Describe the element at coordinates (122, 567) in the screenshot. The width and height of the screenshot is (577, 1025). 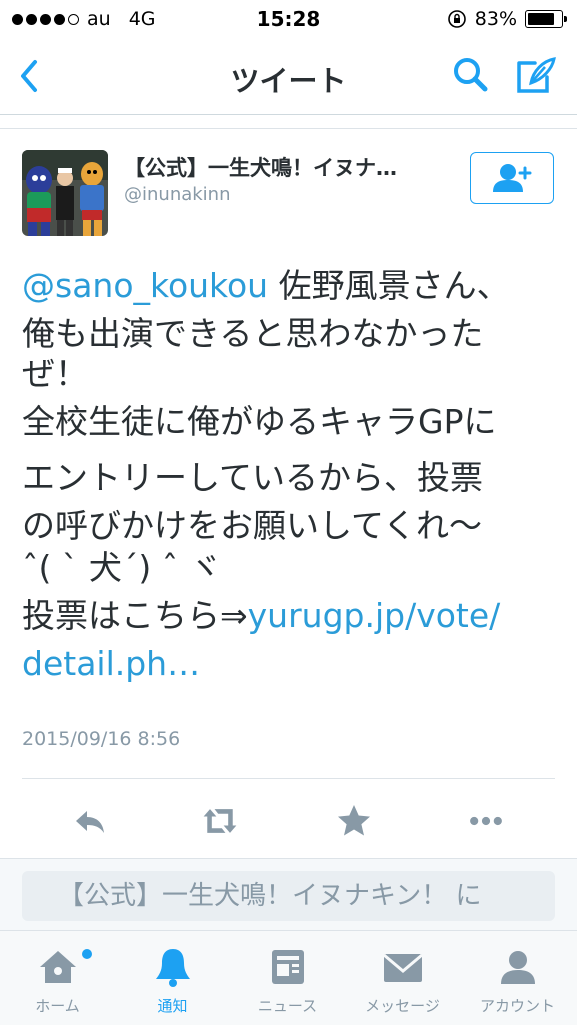
I see `tweet-line-7: ˆ( ˋ 犬ˊ) ˆ ヾ` at that location.